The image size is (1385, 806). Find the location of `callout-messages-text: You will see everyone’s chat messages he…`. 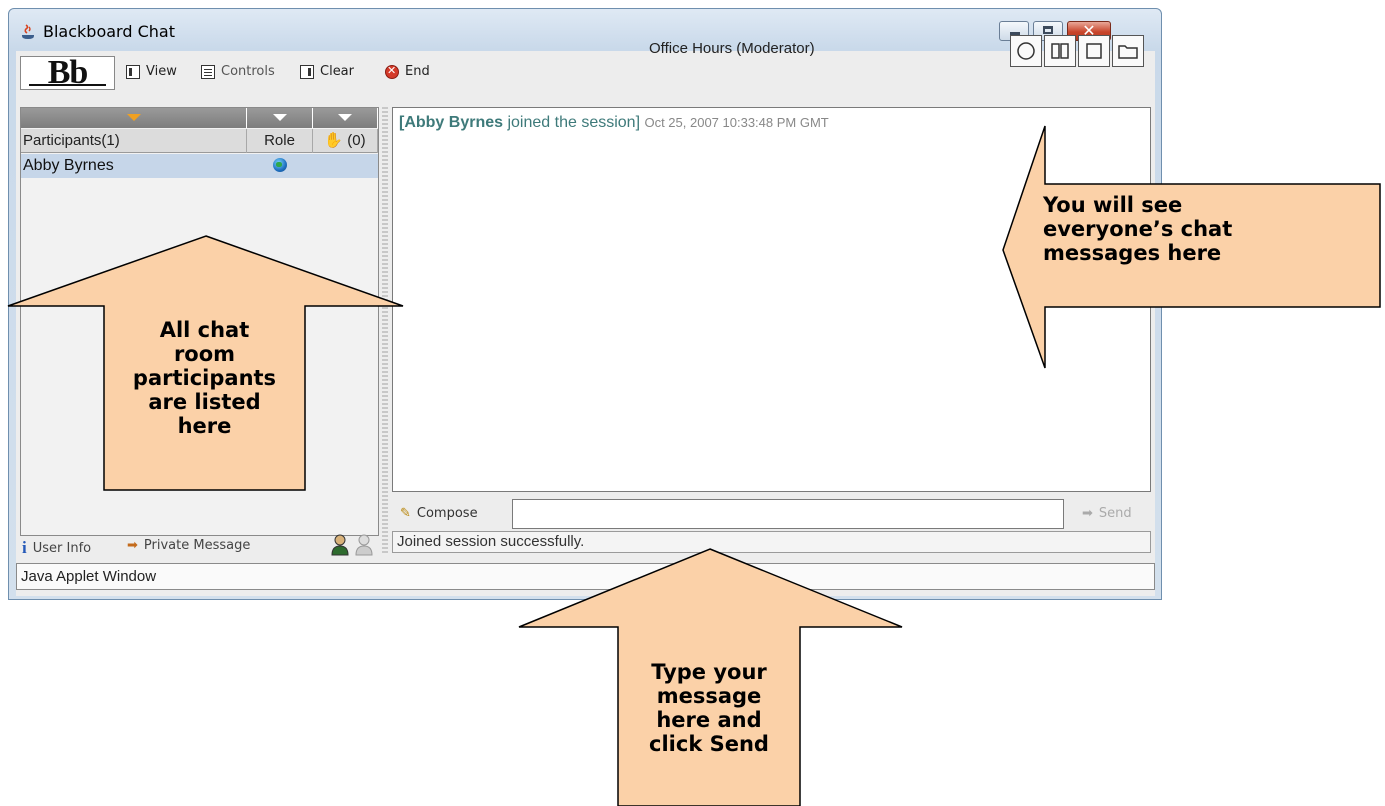

callout-messages-text: You will see everyone’s chat messages he… is located at coordinates (1208, 229).